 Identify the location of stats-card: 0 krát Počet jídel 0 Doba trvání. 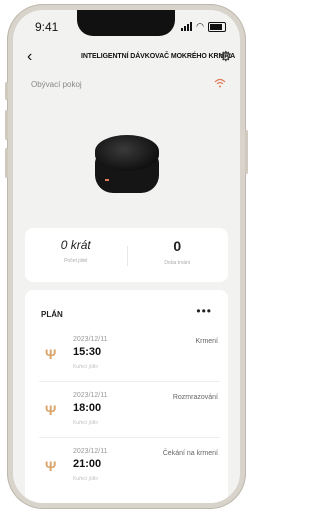
(126, 255).